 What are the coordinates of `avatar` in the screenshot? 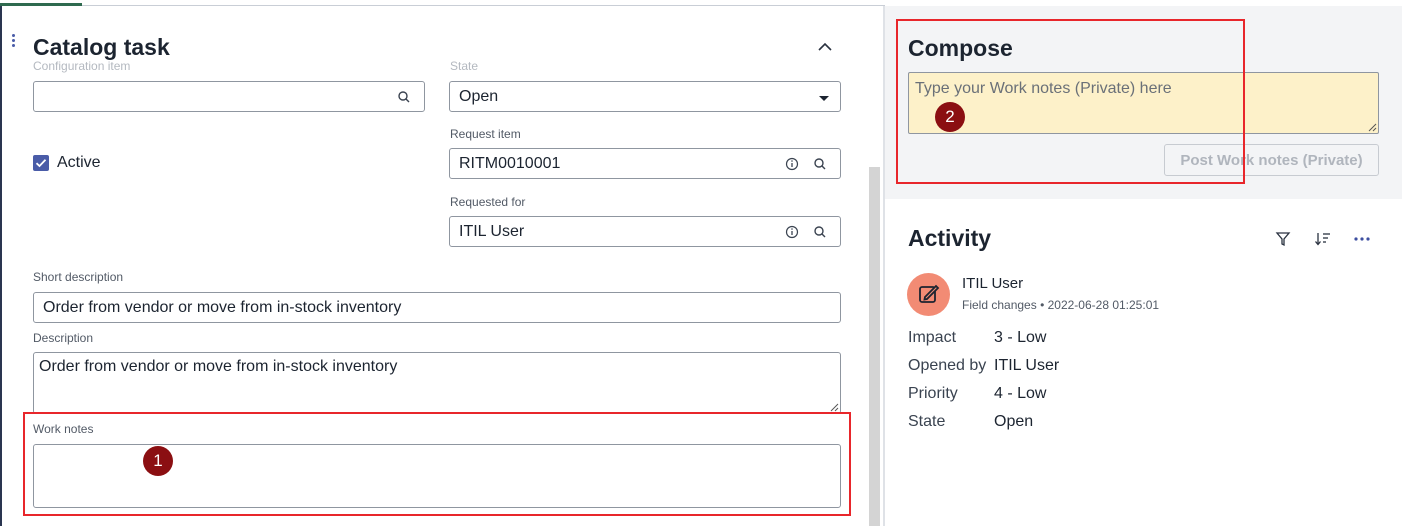 It's located at (928, 294).